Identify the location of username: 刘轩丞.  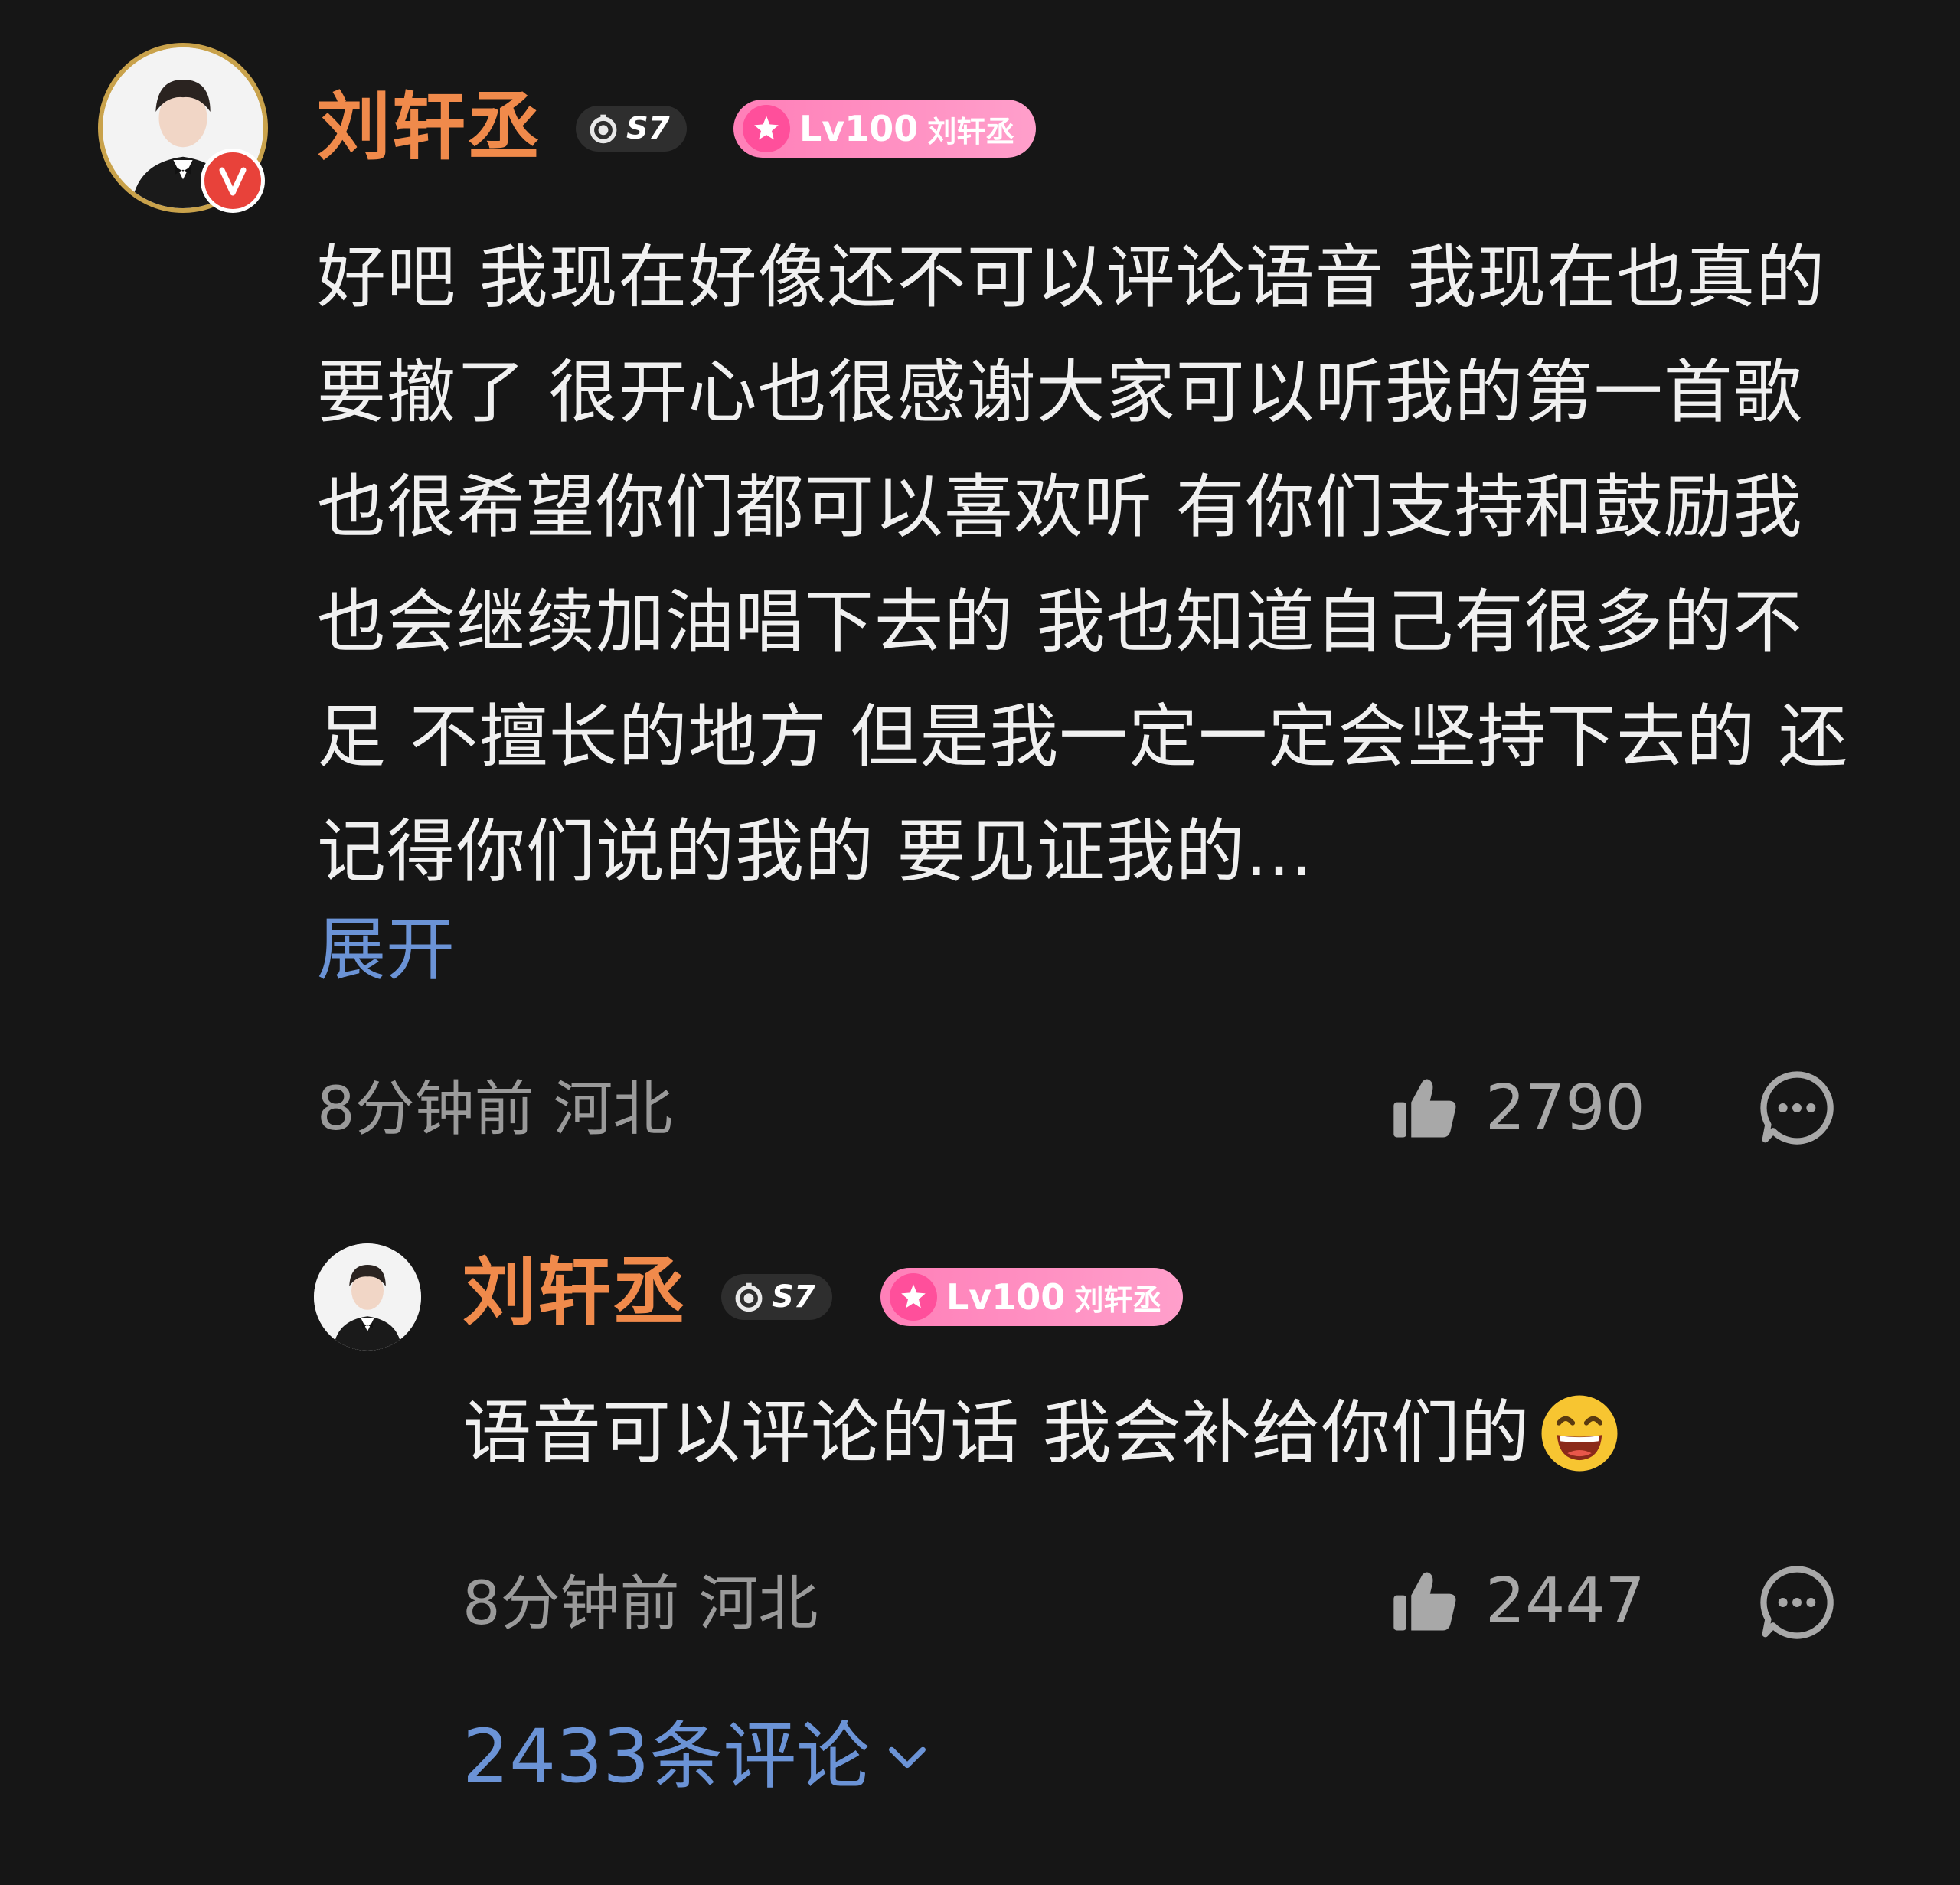
(429, 127).